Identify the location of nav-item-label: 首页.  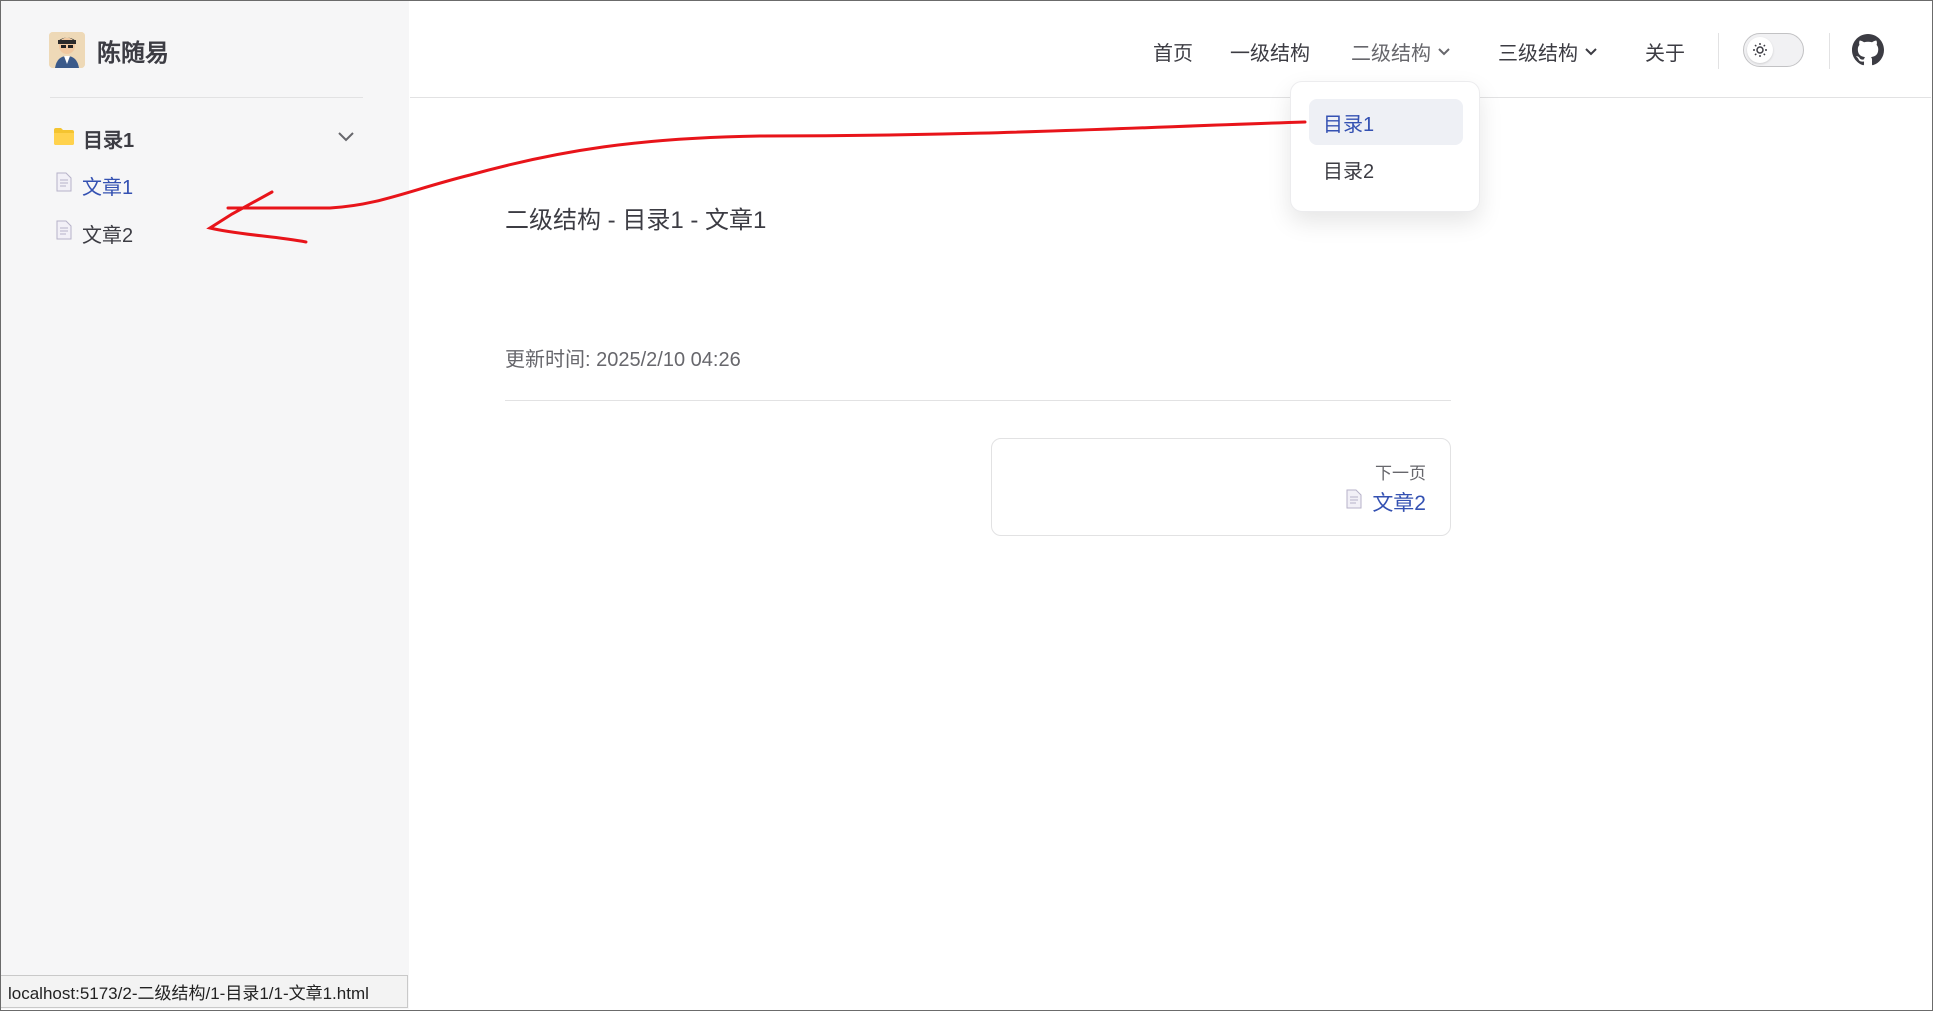
(1173, 54).